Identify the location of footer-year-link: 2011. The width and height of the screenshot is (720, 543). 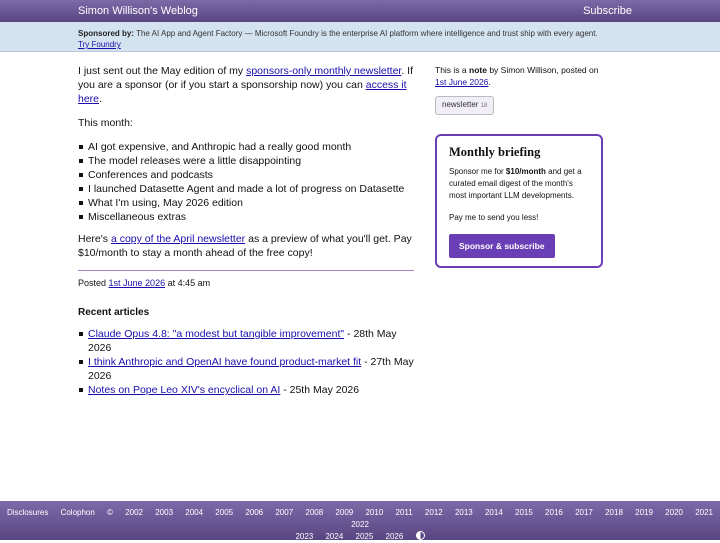
(403, 512).